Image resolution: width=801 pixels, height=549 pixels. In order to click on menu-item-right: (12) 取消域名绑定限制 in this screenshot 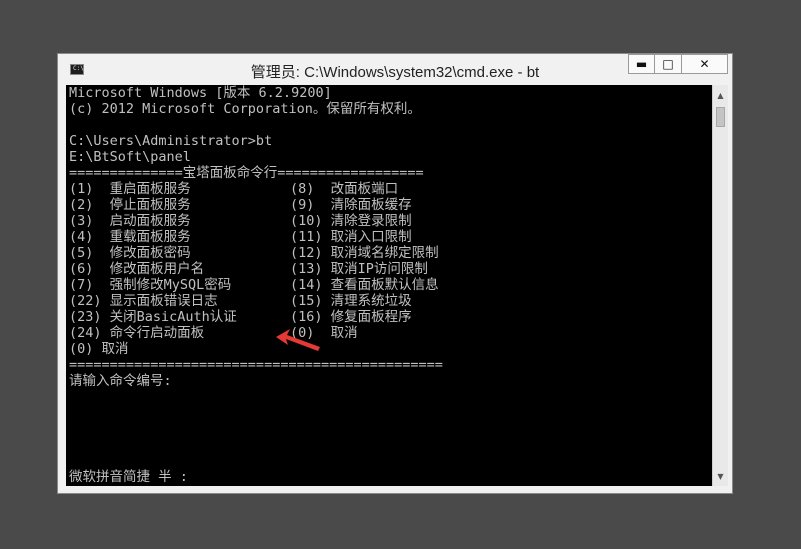, I will do `click(364, 253)`.